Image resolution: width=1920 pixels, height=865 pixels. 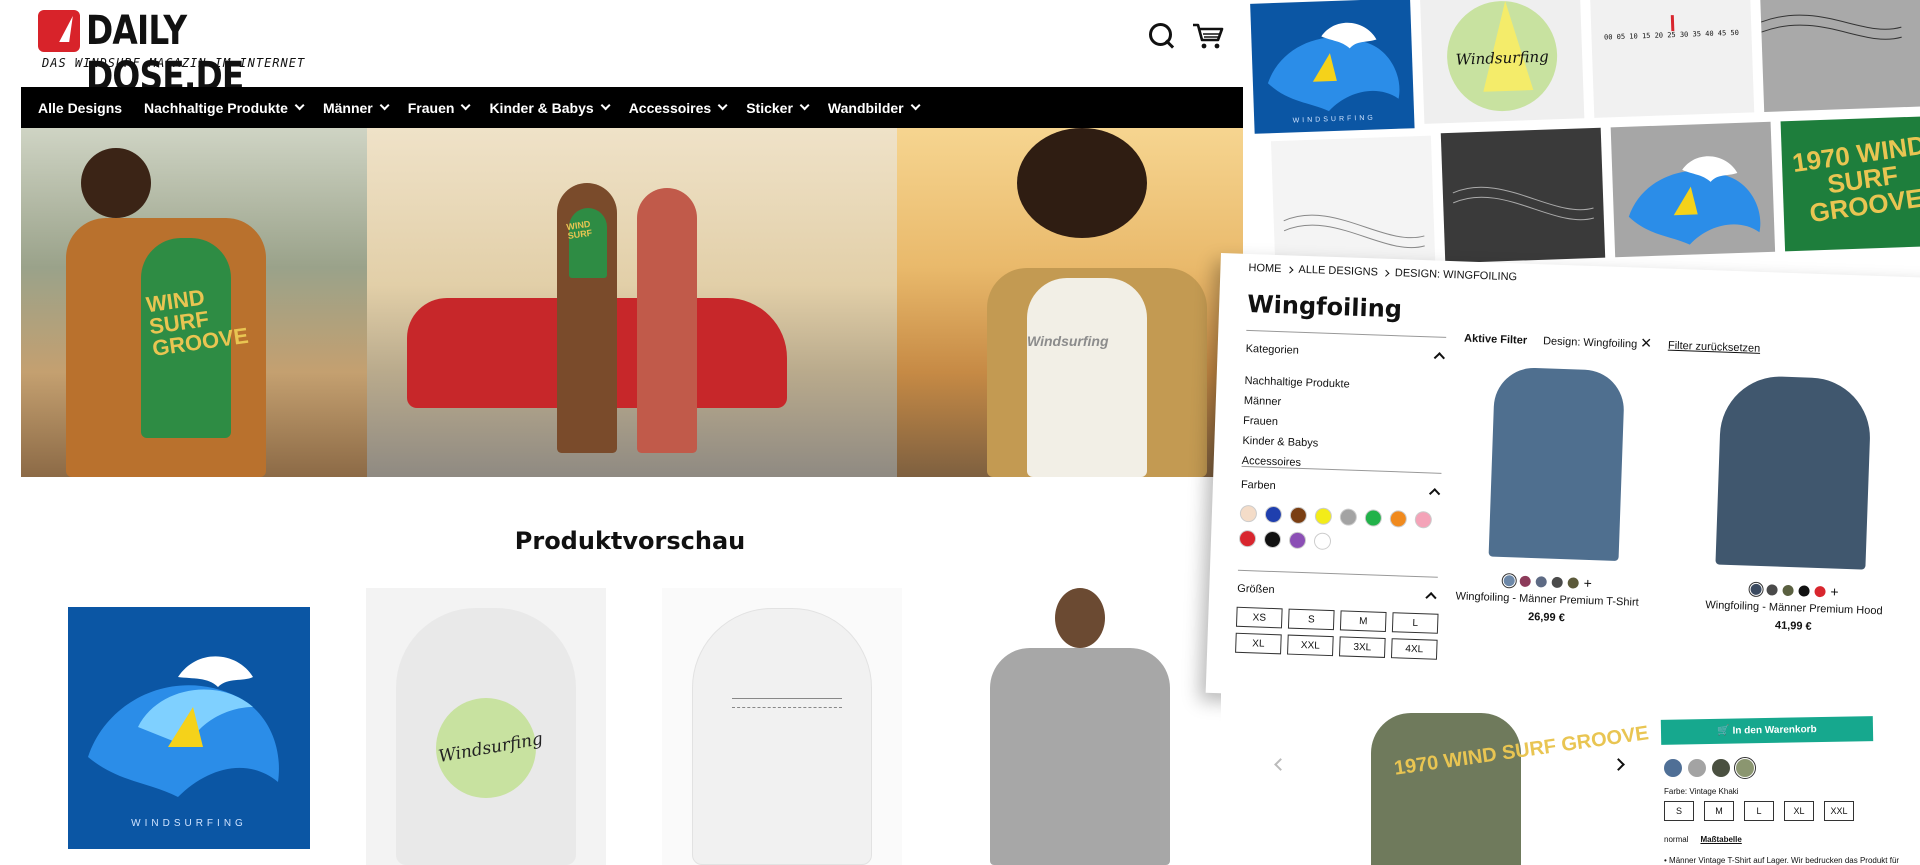 I want to click on ruler-marker, so click(x=1672, y=23).